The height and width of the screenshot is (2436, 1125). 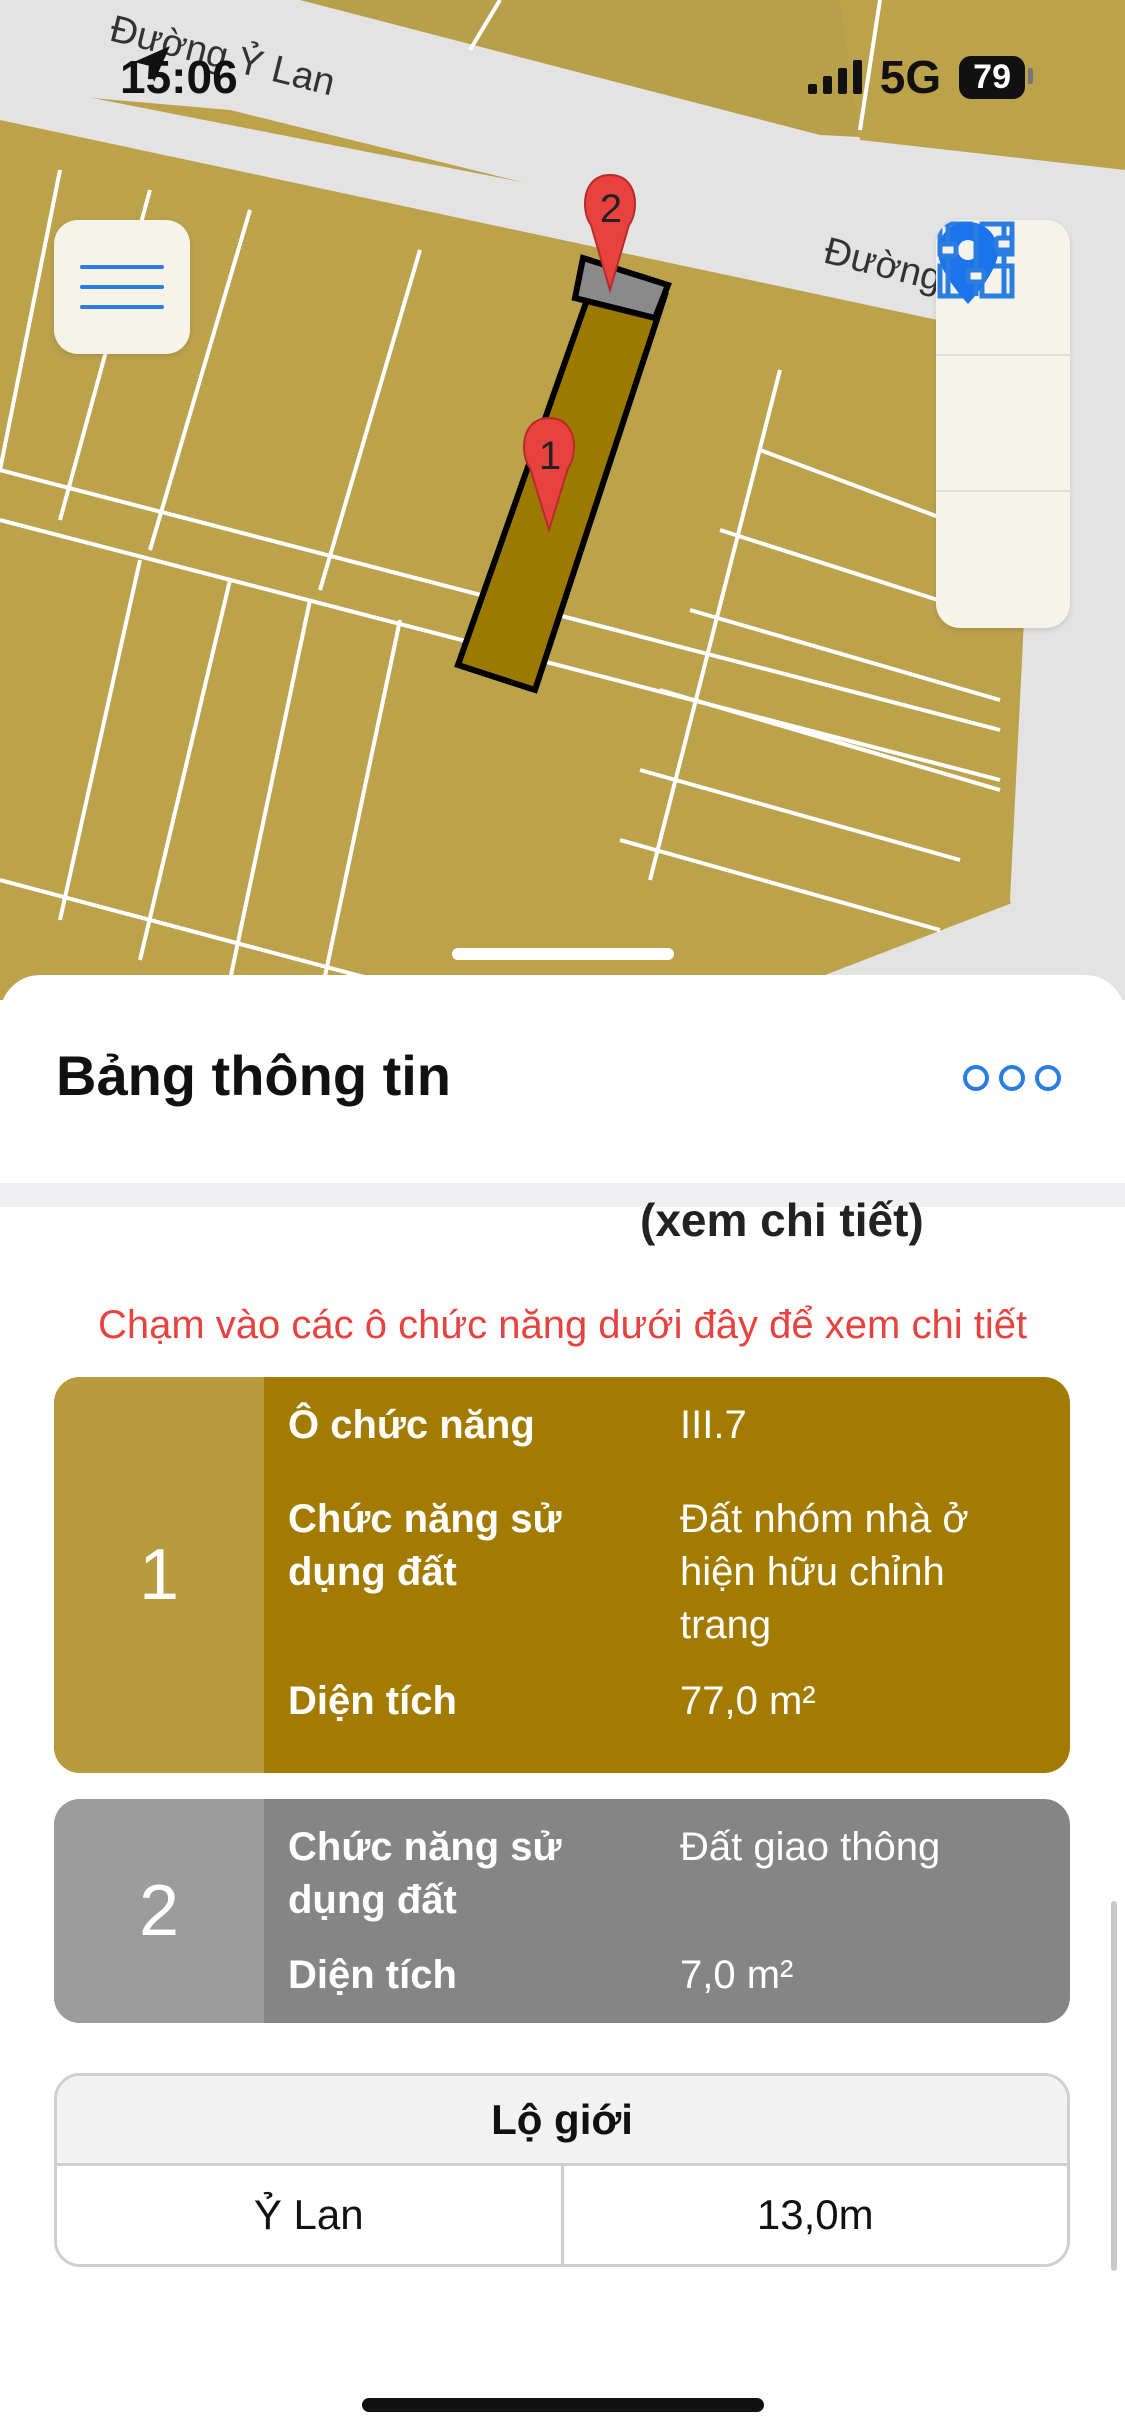 I want to click on row-label: Ô chức năng, so click(x=411, y=1425).